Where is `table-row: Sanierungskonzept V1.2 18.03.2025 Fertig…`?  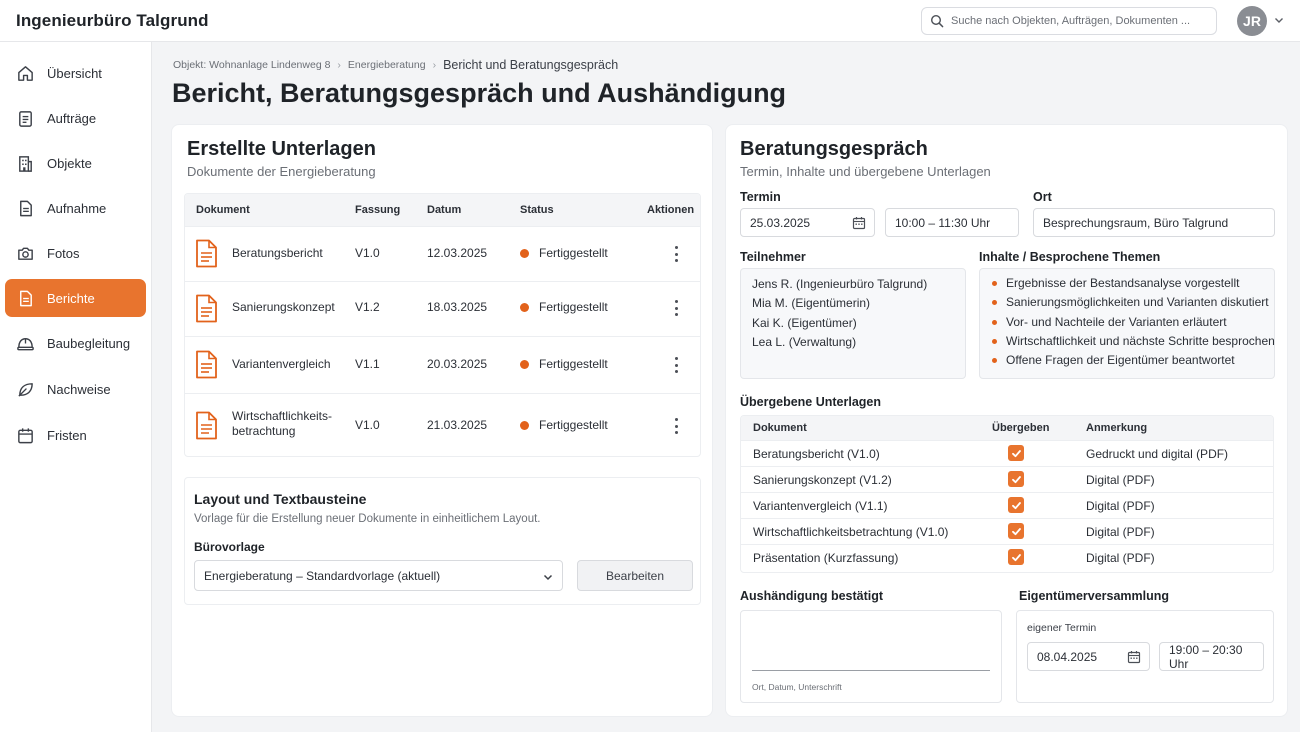 table-row: Sanierungskonzept V1.2 18.03.2025 Fertig… is located at coordinates (442, 308).